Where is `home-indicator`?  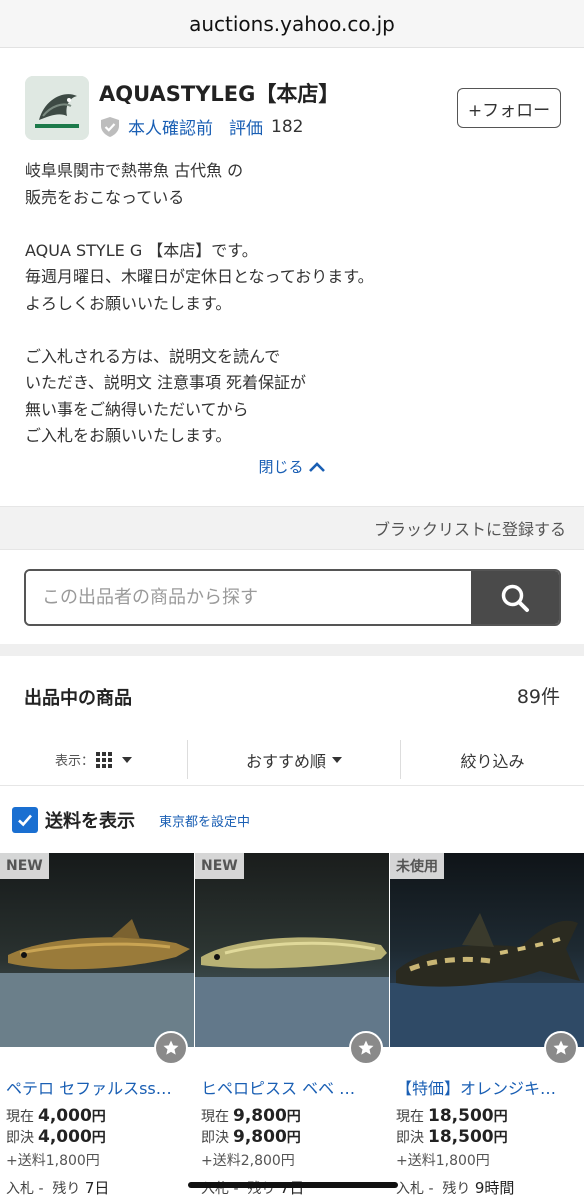 home-indicator is located at coordinates (293, 1185).